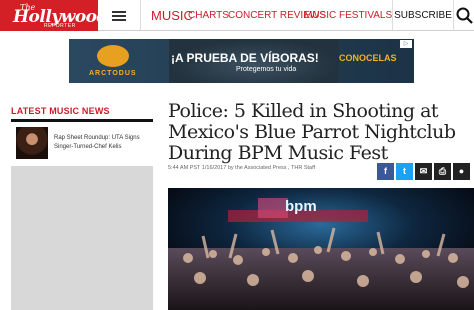 The height and width of the screenshot is (310, 474). I want to click on sidebar-ad-placeholder, so click(82, 238).